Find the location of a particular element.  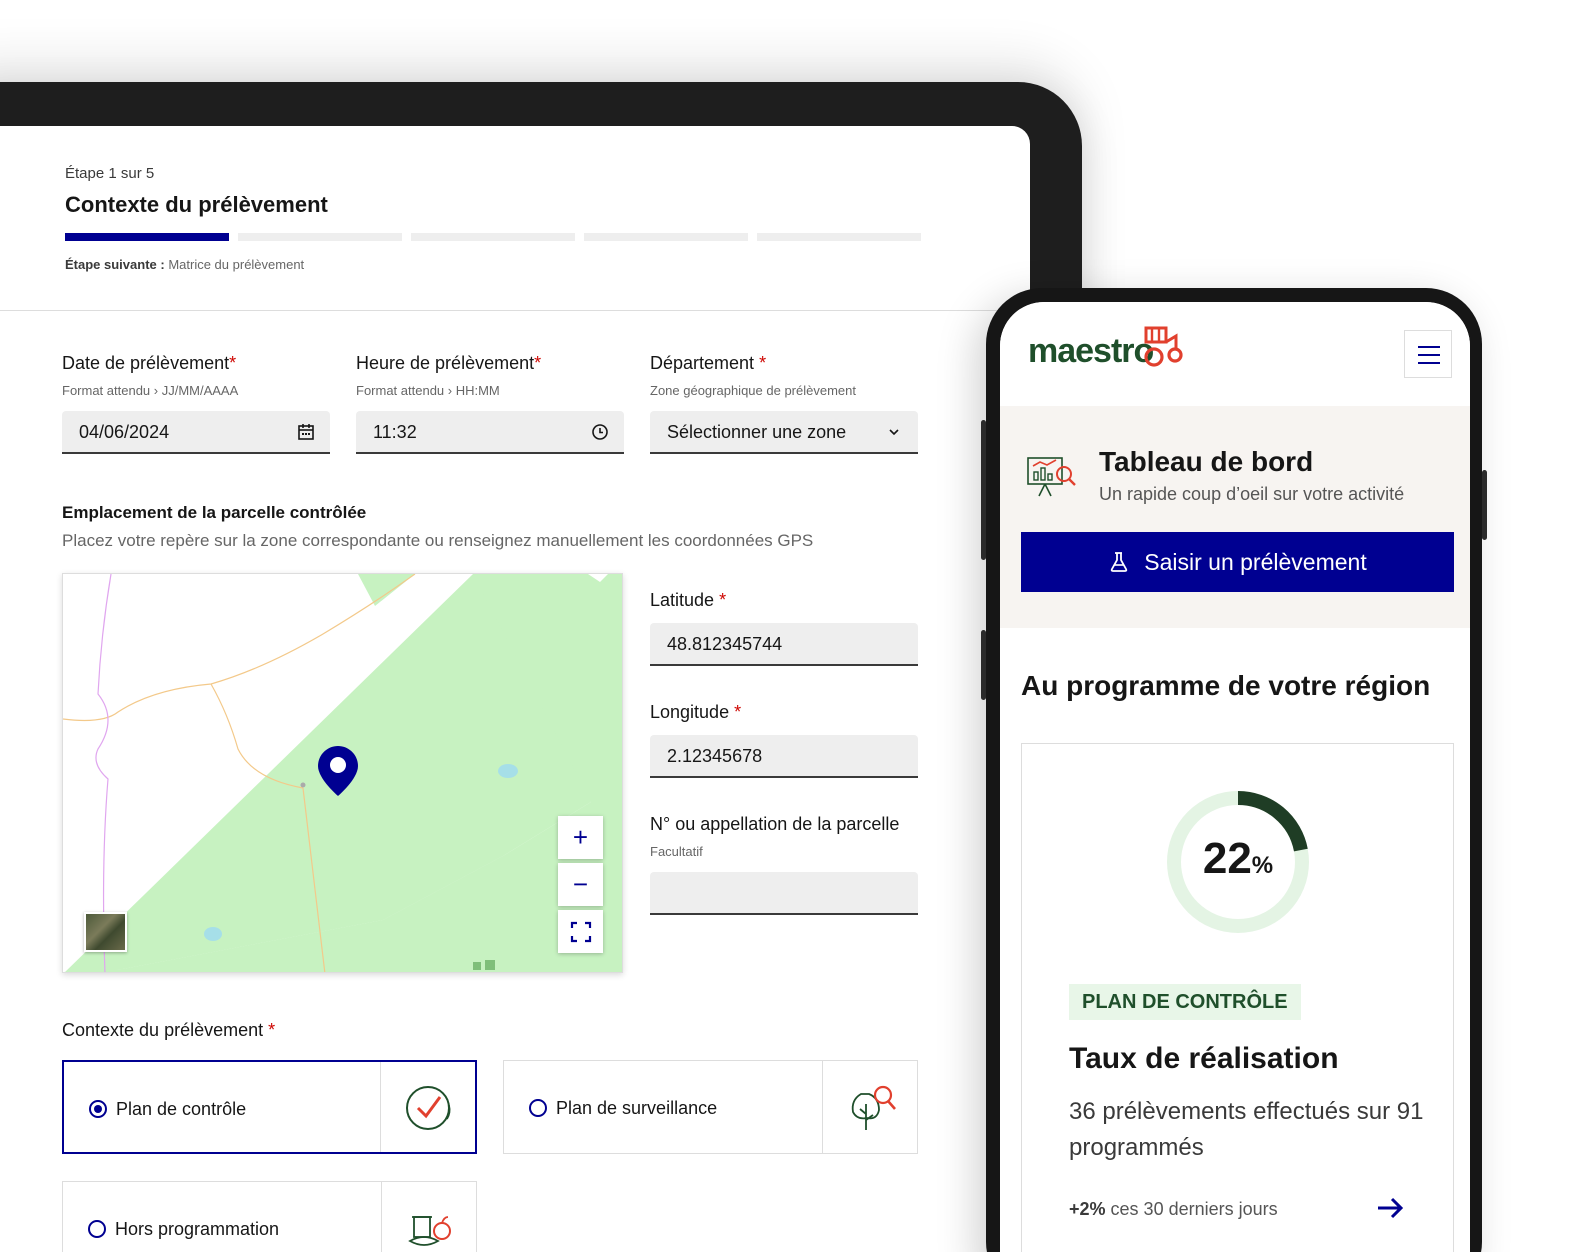

step-progress is located at coordinates (493, 237).